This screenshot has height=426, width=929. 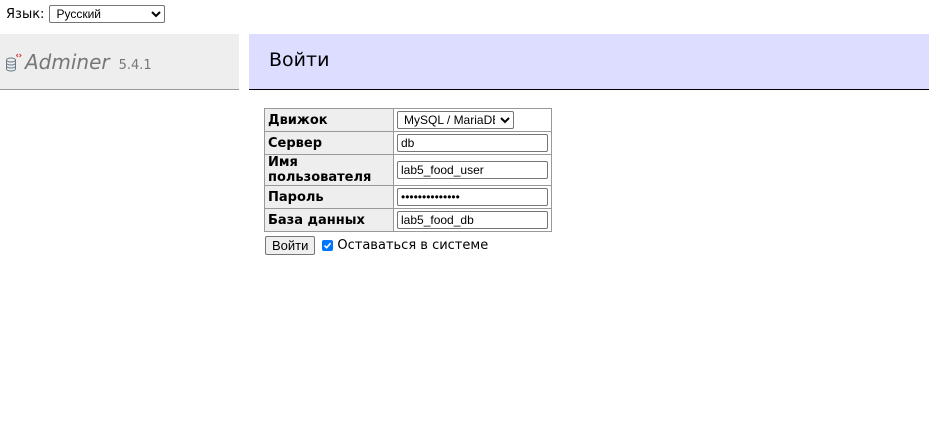 What do you see at coordinates (413, 245) in the screenshot?
I see `remember-label: Оставаться в системе` at bounding box center [413, 245].